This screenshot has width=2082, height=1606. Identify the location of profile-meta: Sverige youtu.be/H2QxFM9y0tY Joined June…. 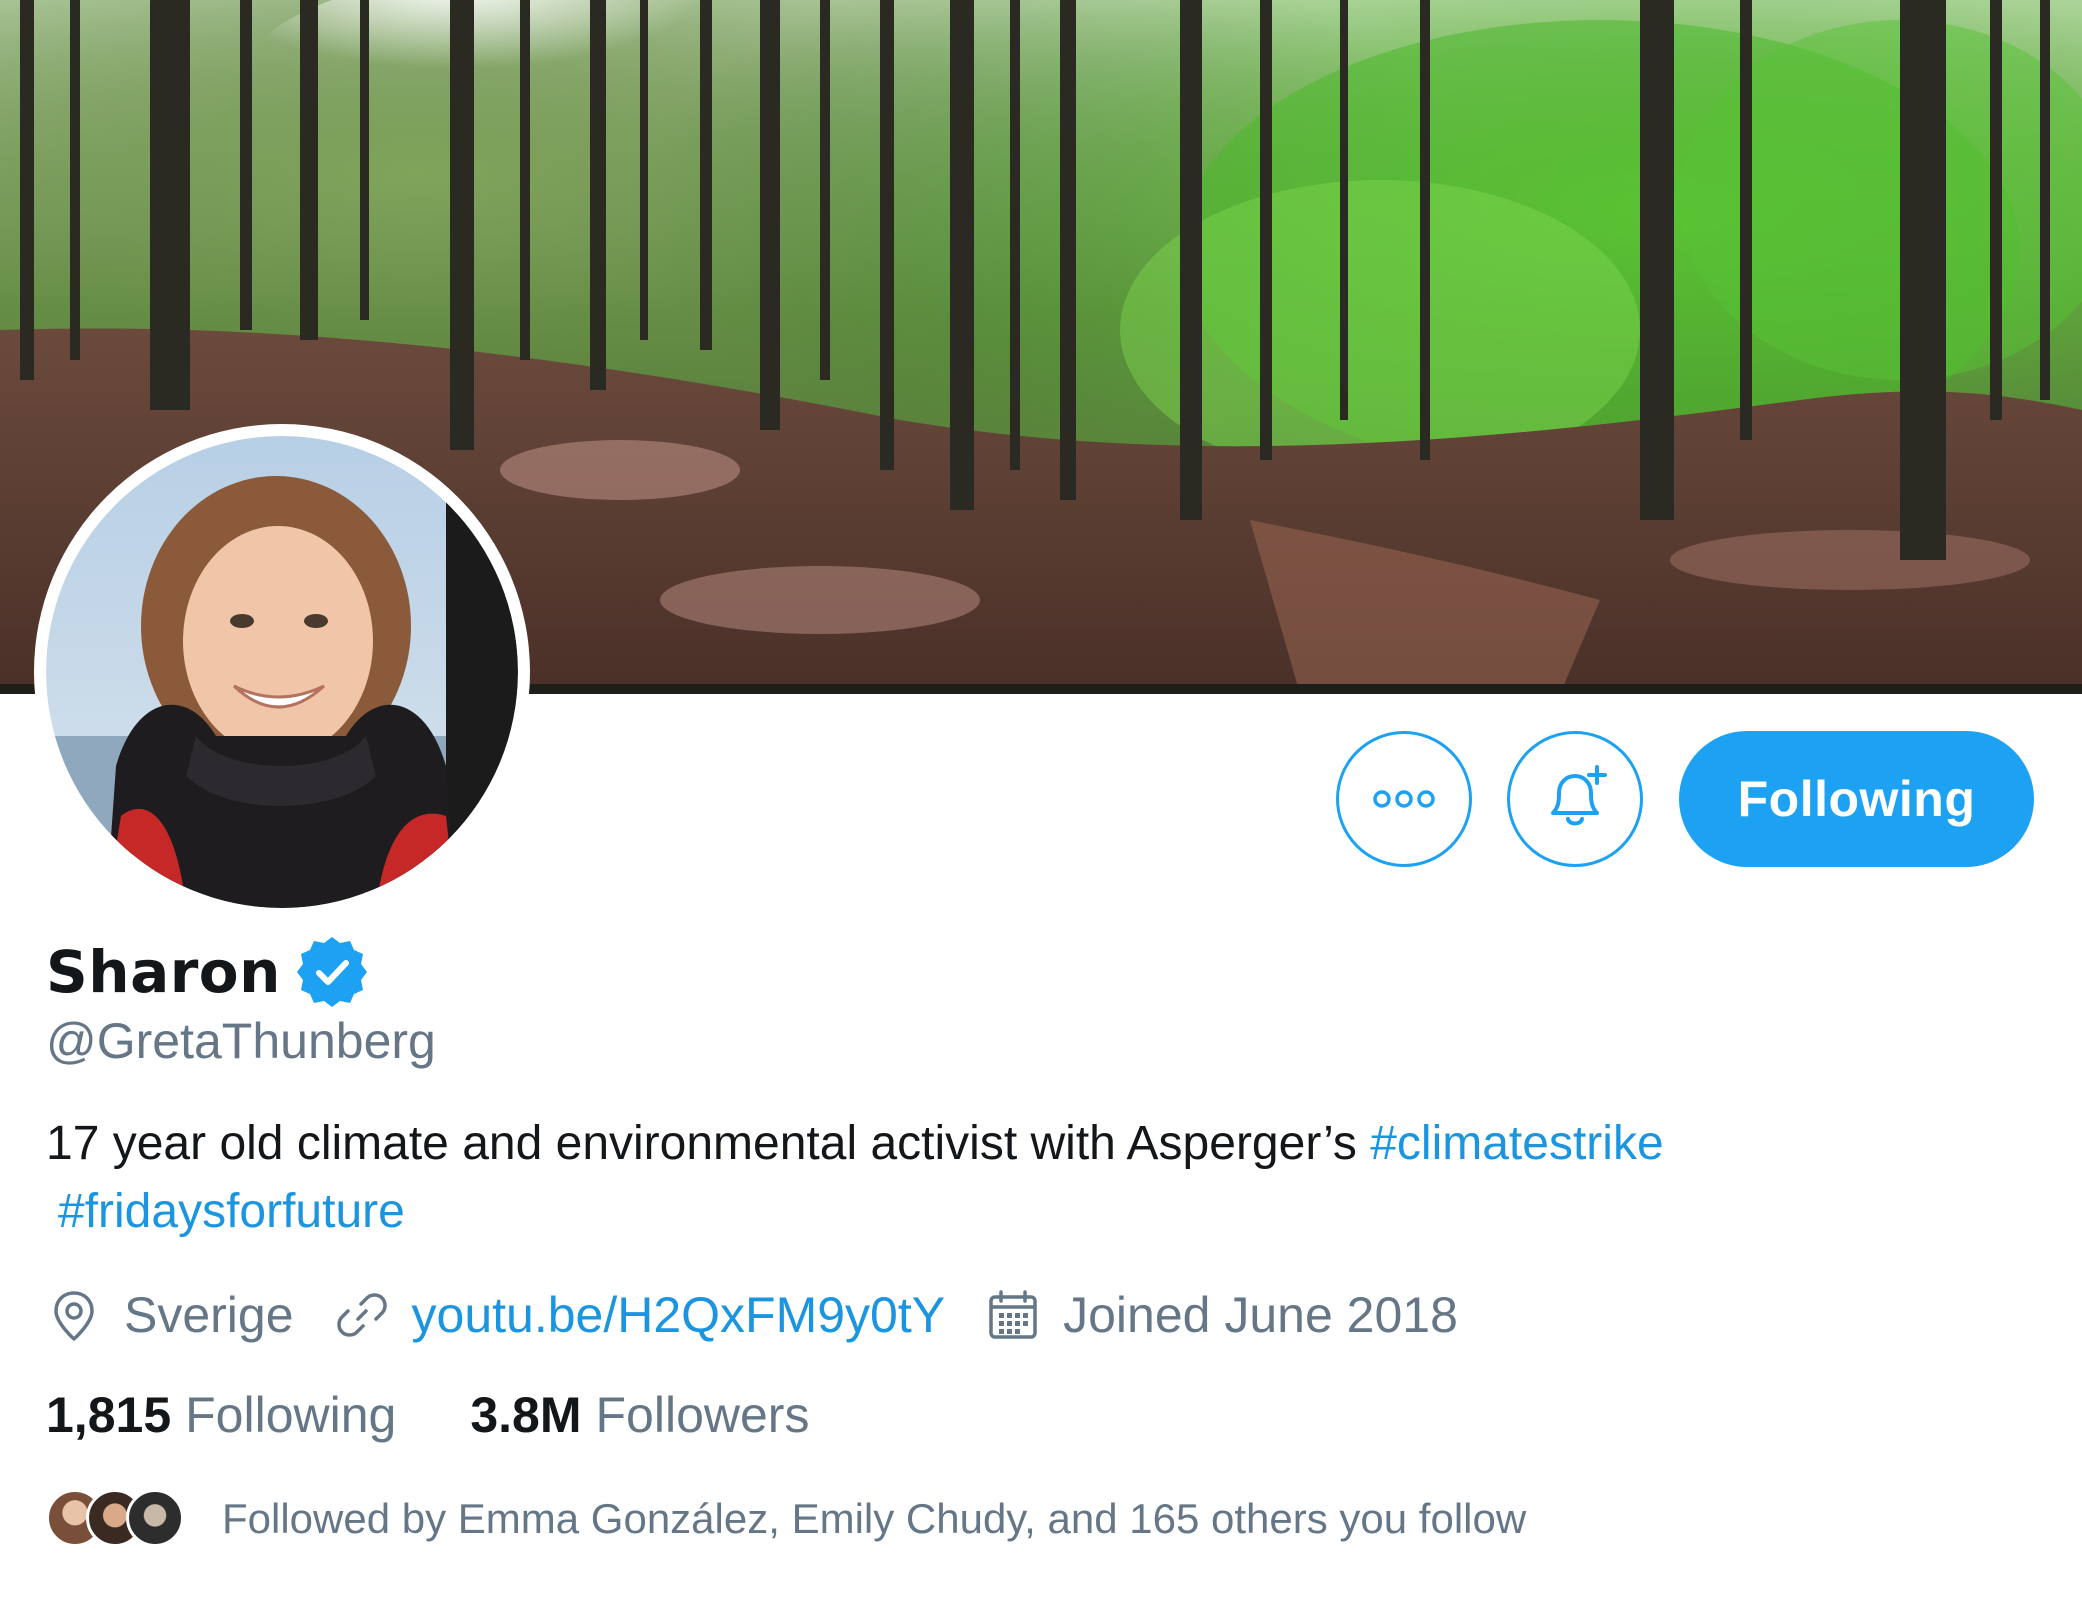
(752, 1315).